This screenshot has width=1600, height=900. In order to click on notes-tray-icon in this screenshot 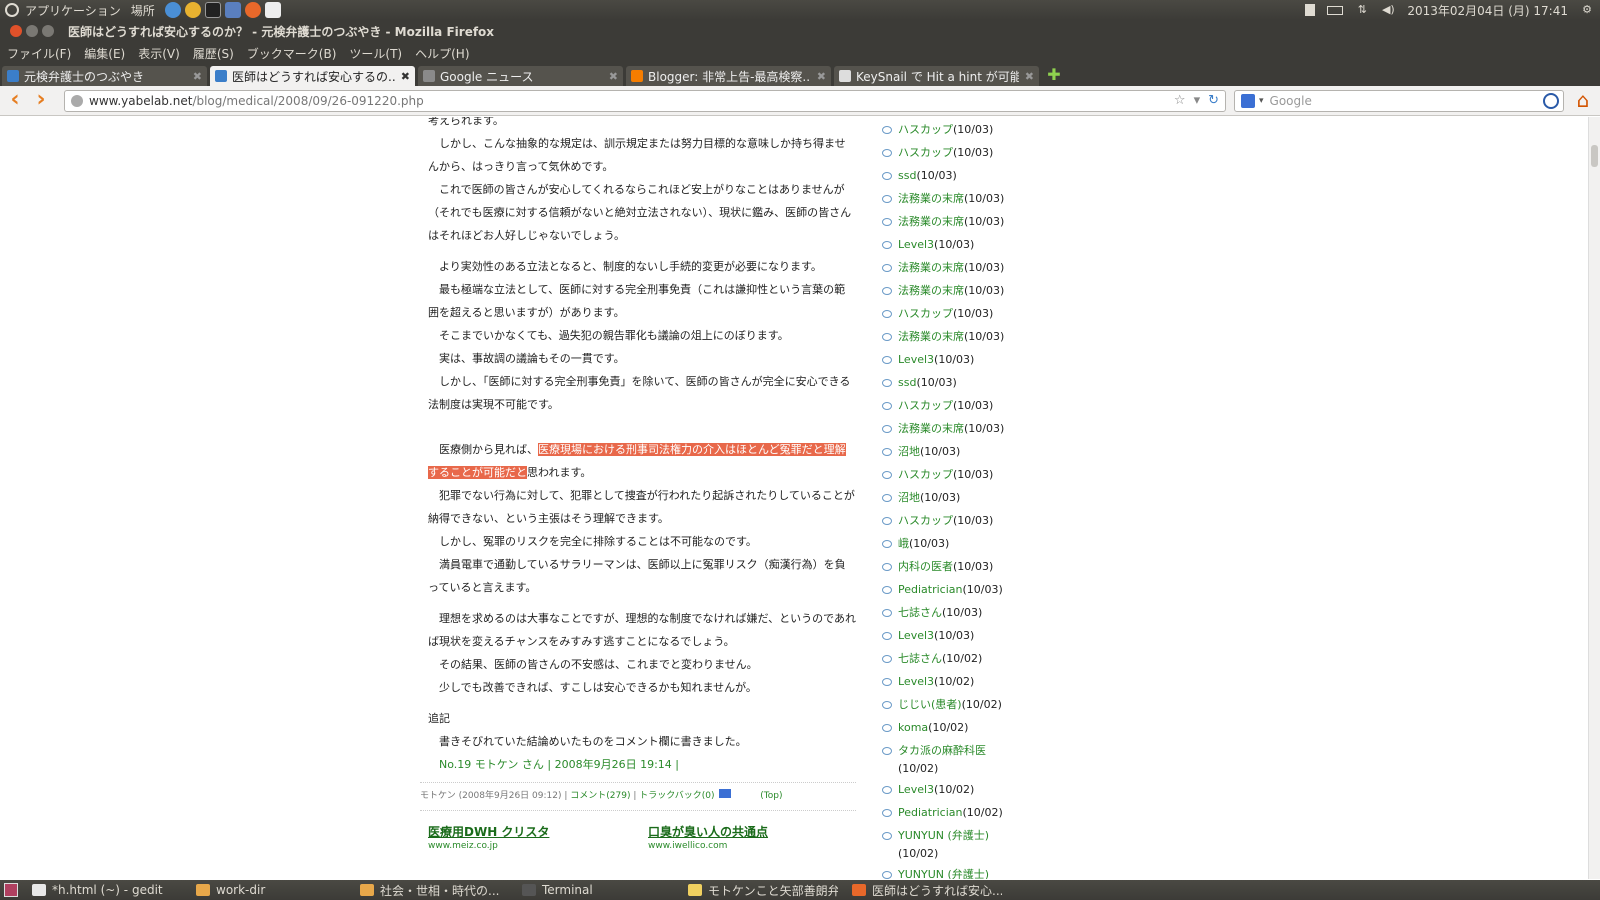, I will do `click(1310, 10)`.